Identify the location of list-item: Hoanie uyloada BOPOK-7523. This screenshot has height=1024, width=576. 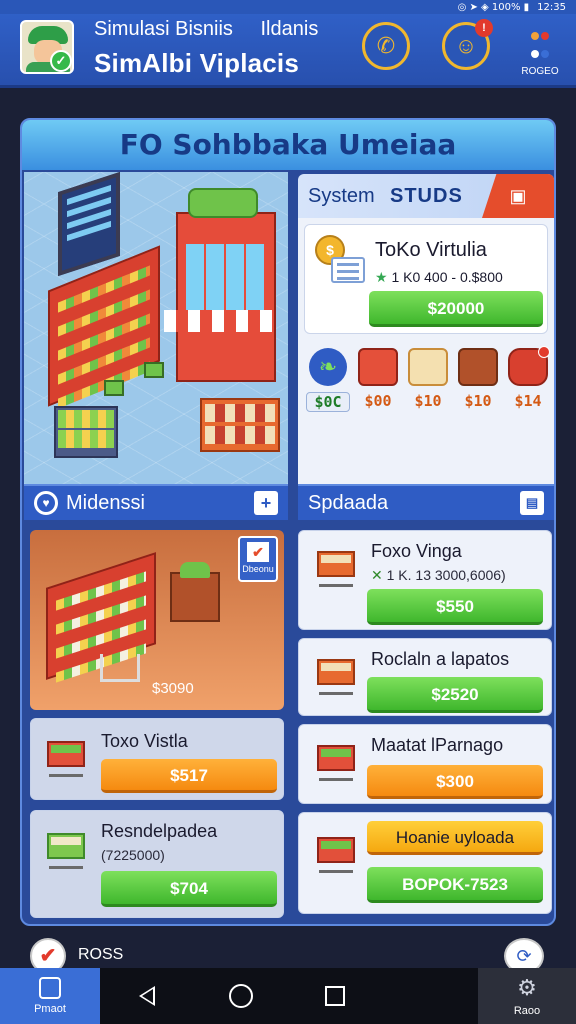
(425, 863).